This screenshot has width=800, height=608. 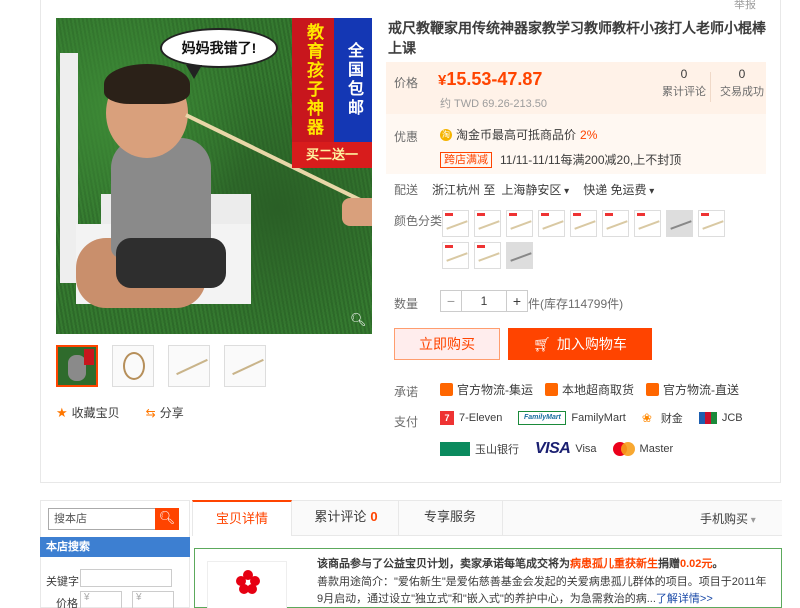 I want to click on mobile-buy-dropdown: 手机购买, so click(x=728, y=518).